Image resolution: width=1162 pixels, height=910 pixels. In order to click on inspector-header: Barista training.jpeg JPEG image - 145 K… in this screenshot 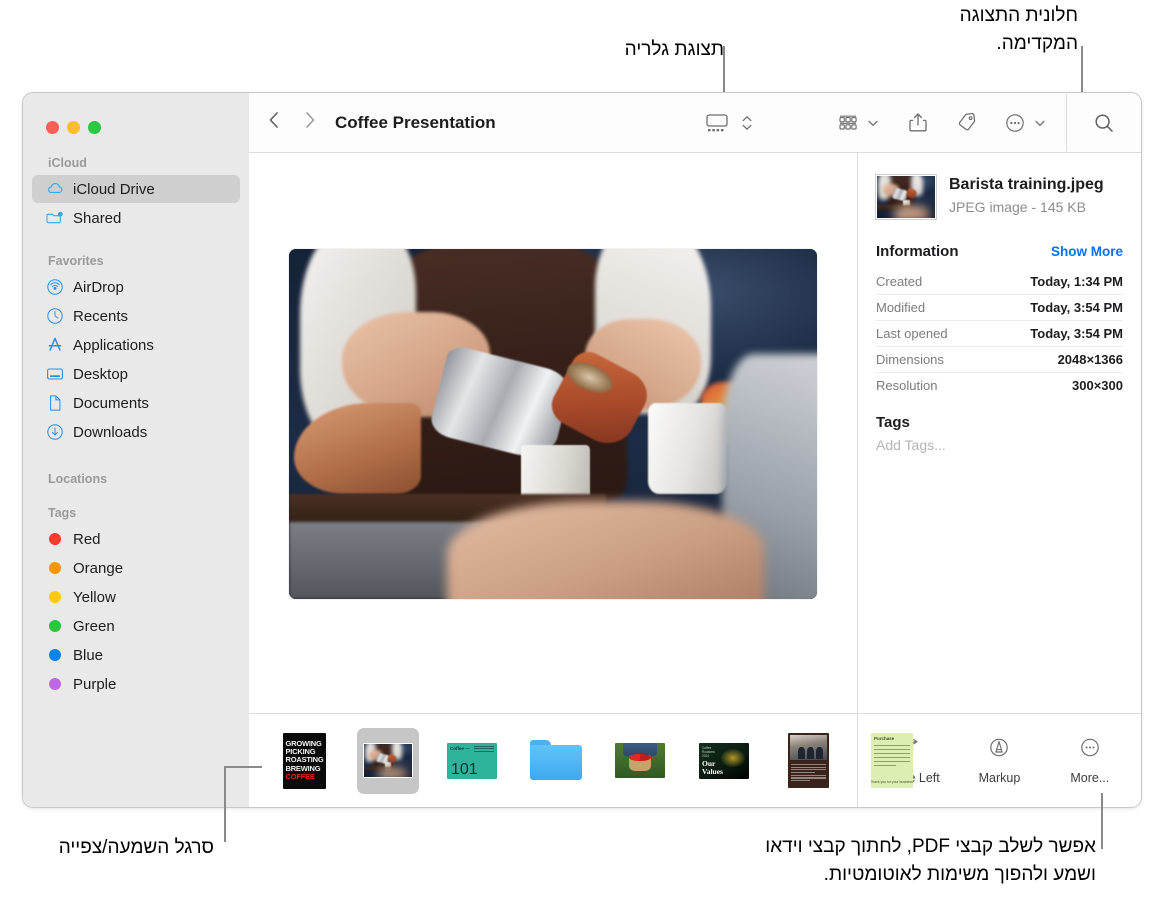, I will do `click(999, 186)`.